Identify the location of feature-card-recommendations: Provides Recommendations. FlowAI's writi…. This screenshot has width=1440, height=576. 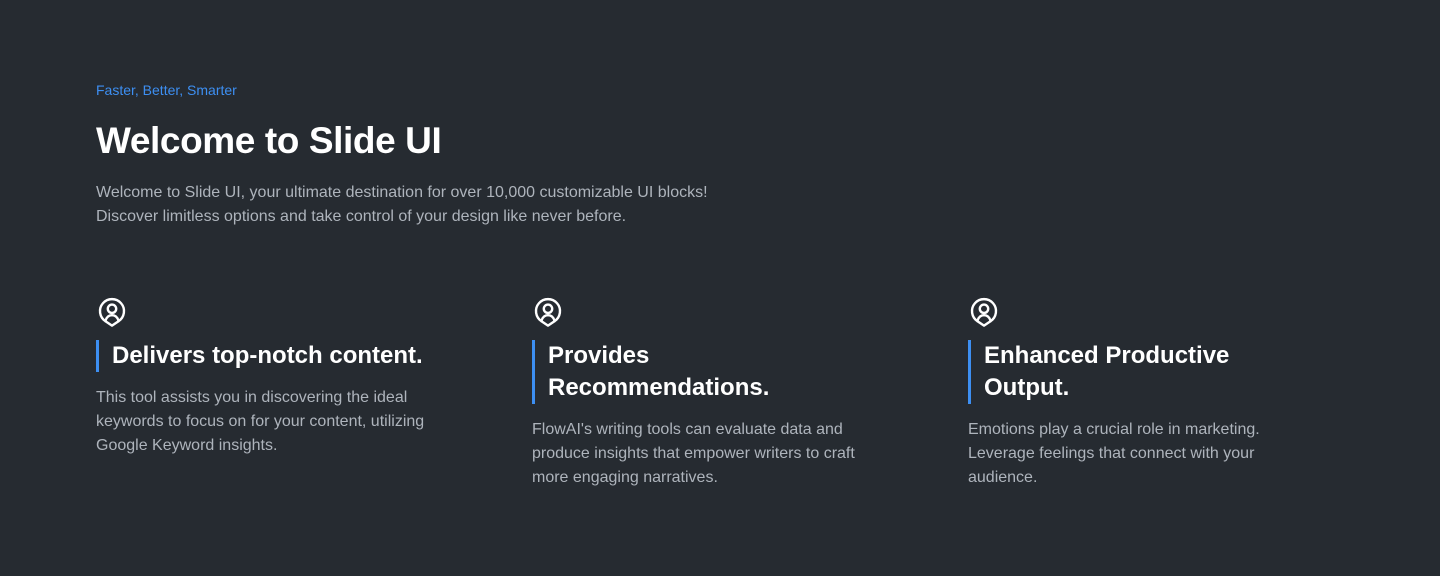
(702, 393).